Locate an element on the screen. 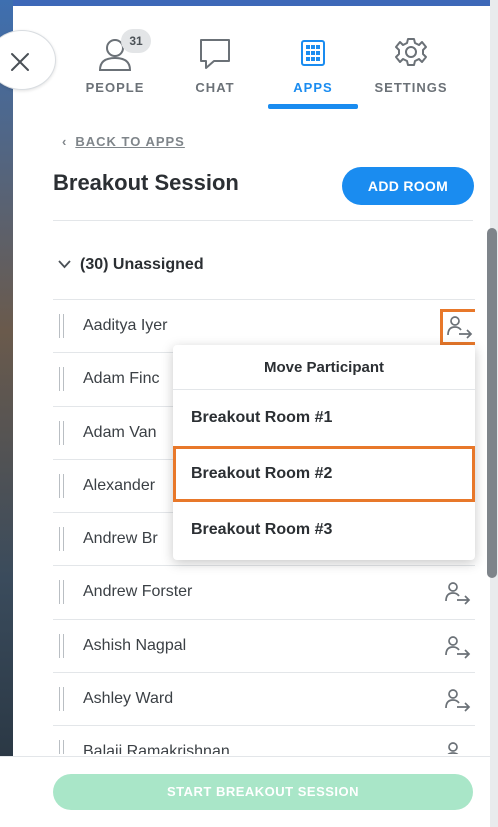 The height and width of the screenshot is (827, 498). participant-name: Andrew Br is located at coordinates (120, 539).